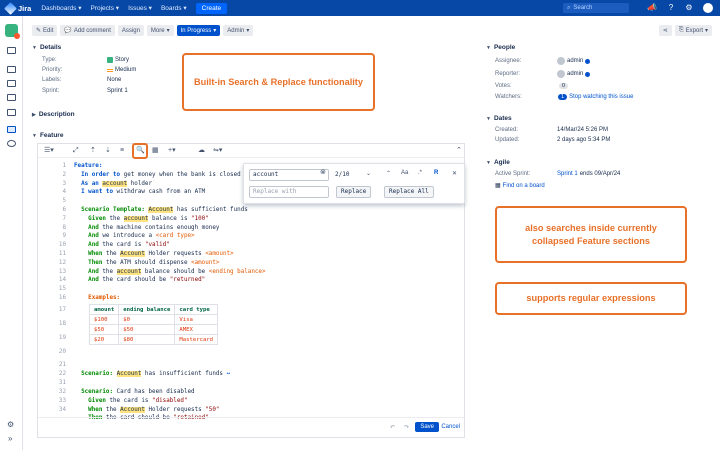 The width and height of the screenshot is (720, 450). Describe the element at coordinates (561, 61) in the screenshot. I see `avatar` at that location.